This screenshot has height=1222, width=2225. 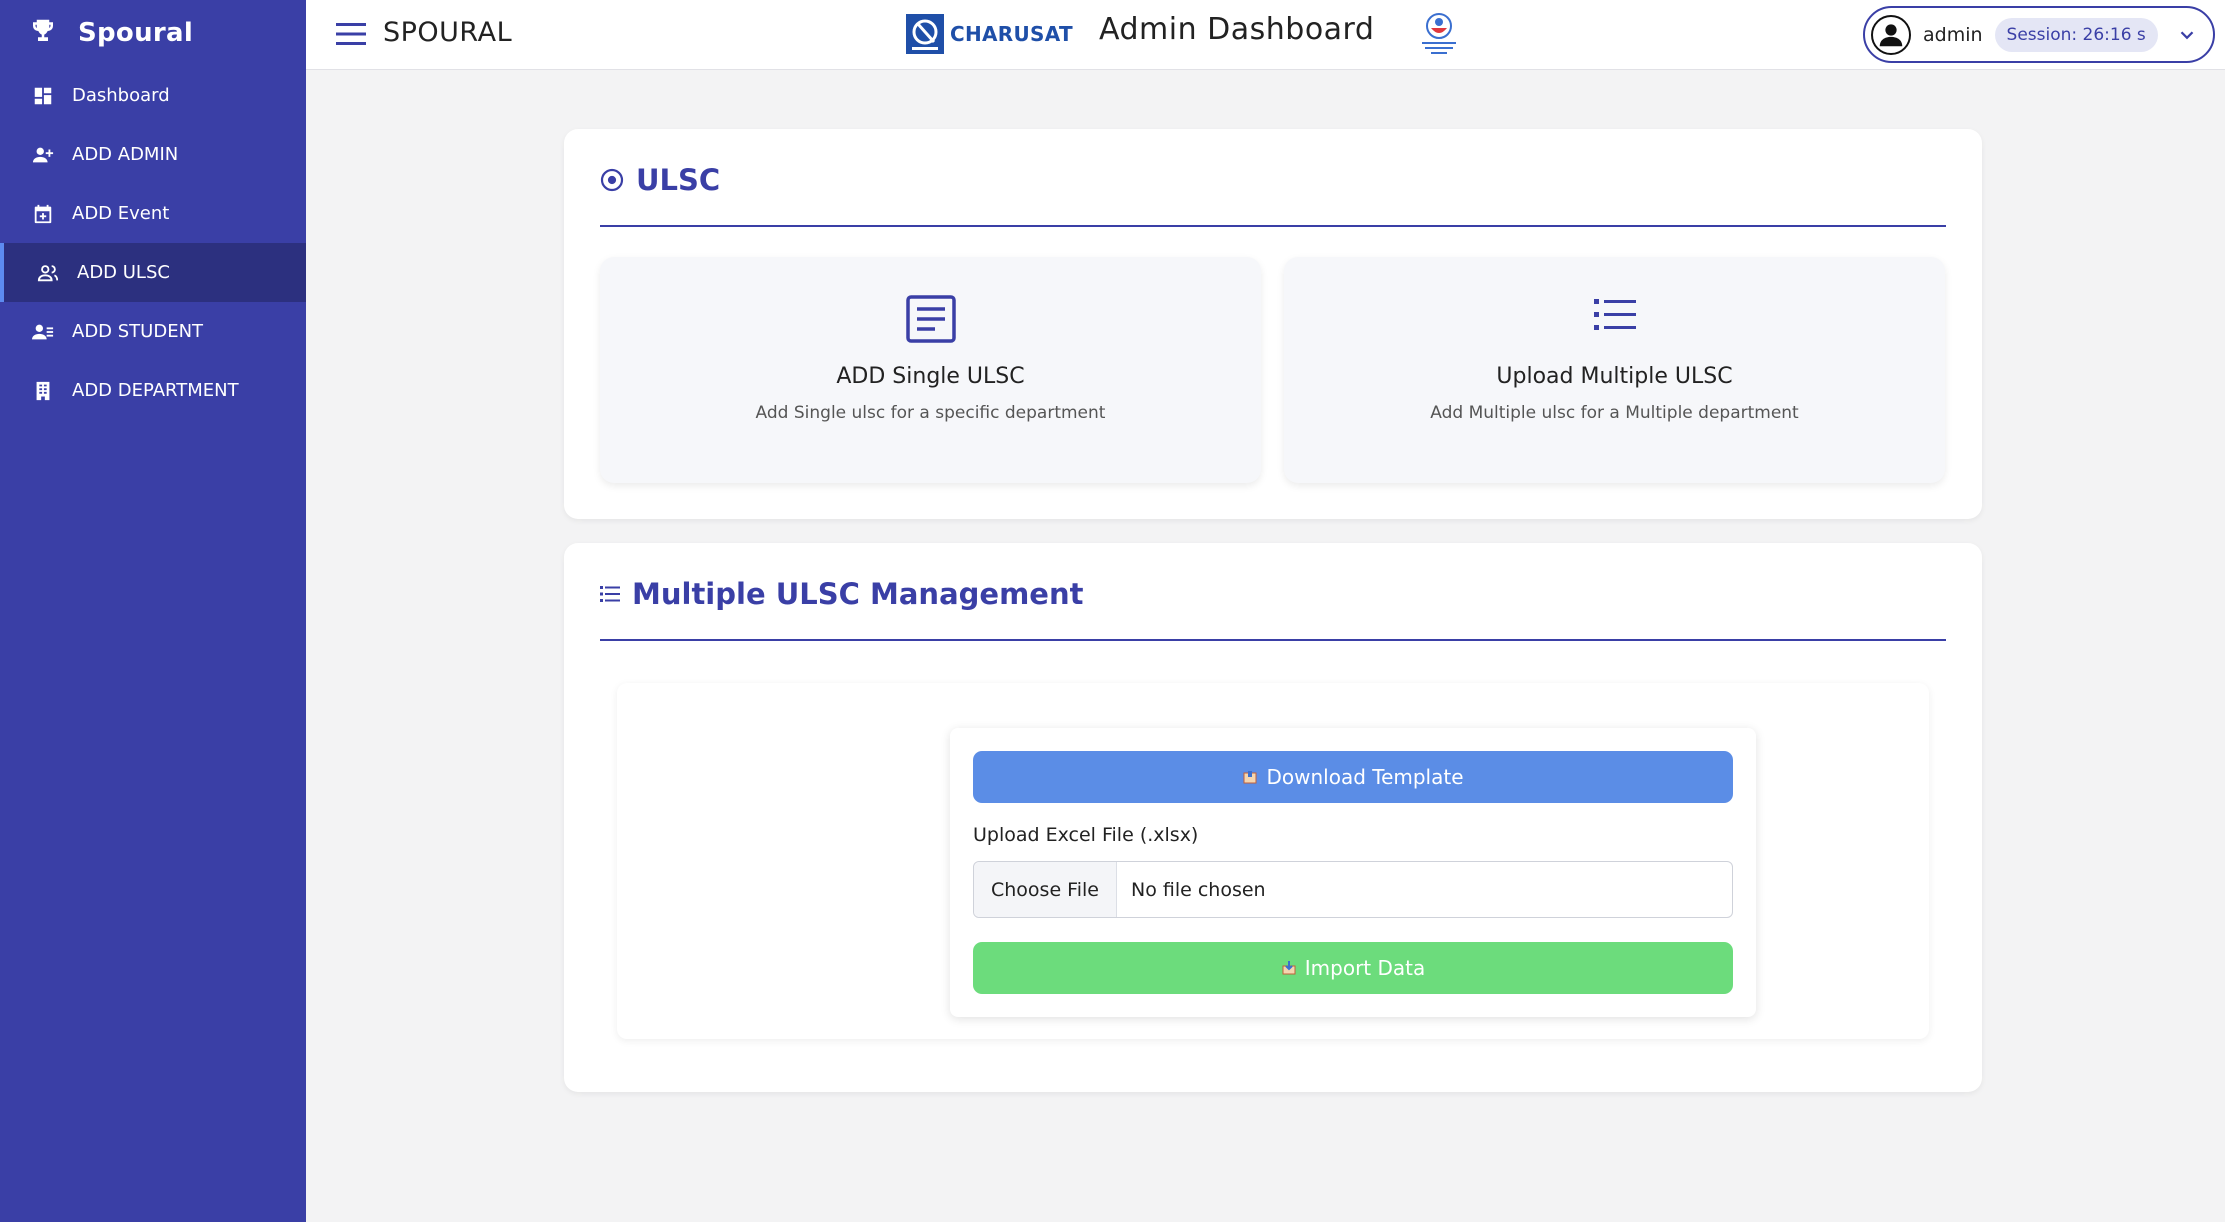 What do you see at coordinates (1273, 226) in the screenshot?
I see `ulsc-card-divider` at bounding box center [1273, 226].